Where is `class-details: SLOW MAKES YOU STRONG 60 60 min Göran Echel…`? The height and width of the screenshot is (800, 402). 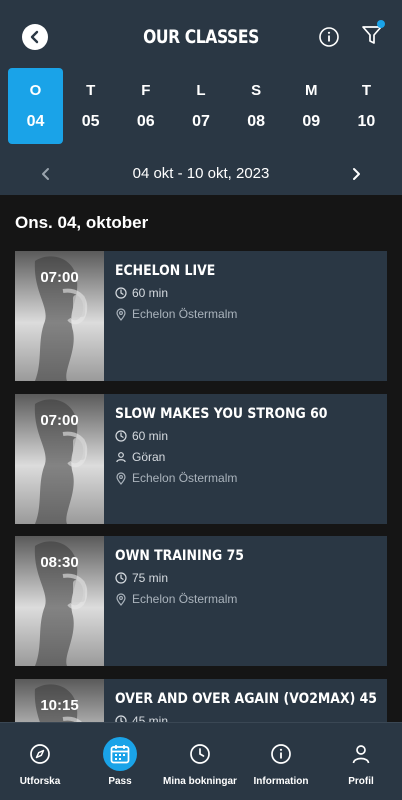
class-details: SLOW MAKES YOU STRONG 60 60 min Göran Echel… is located at coordinates (247, 445).